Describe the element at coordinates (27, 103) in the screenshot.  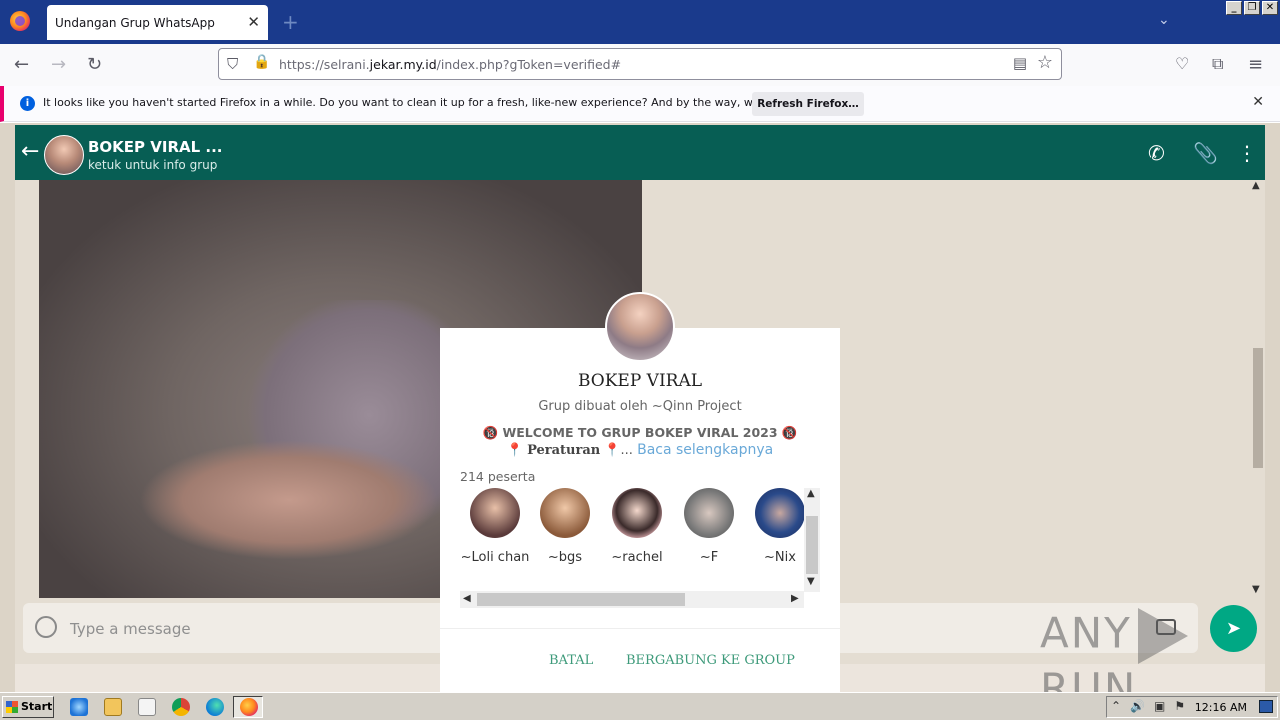
I see `info-icon: i` at that location.